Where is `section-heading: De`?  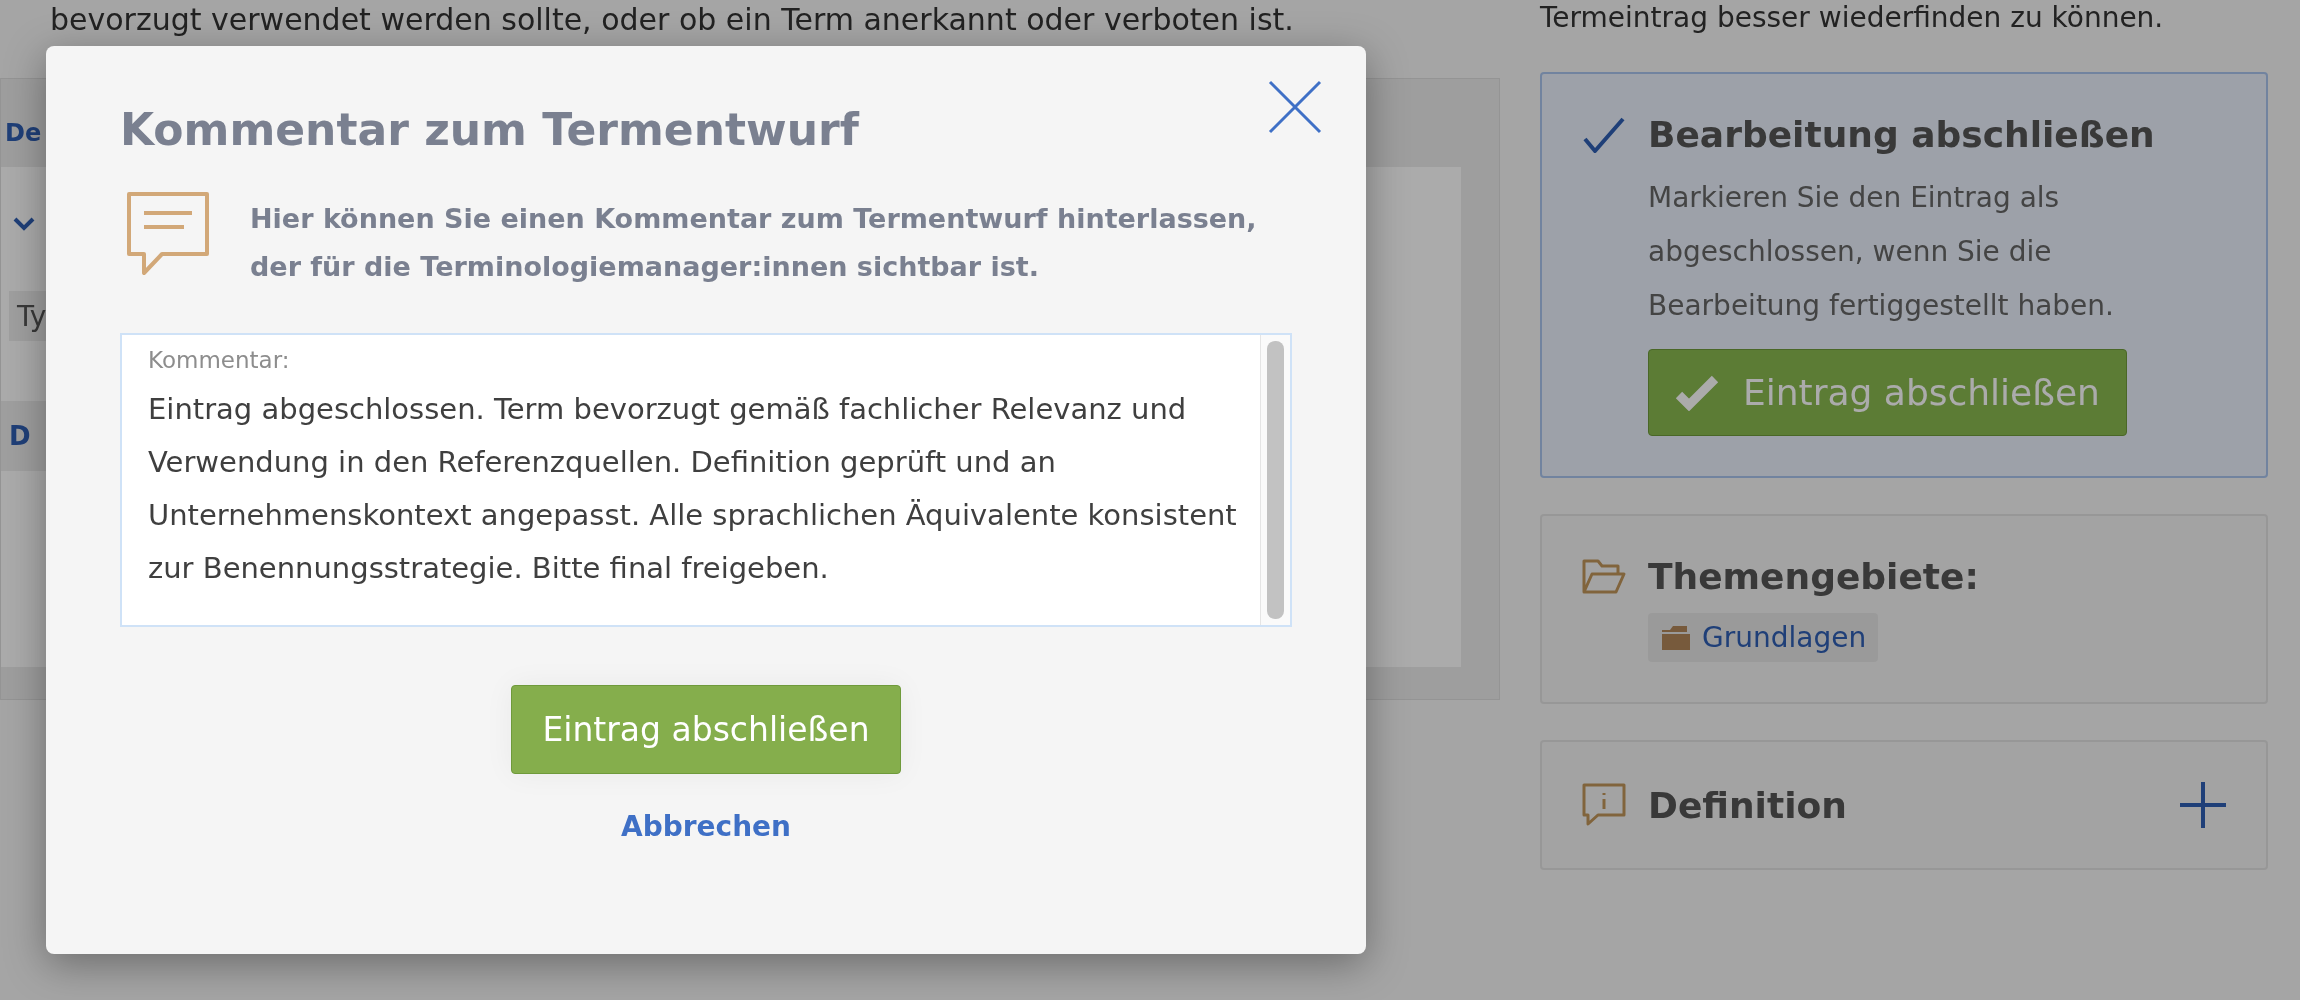 section-heading: De is located at coordinates (23, 133).